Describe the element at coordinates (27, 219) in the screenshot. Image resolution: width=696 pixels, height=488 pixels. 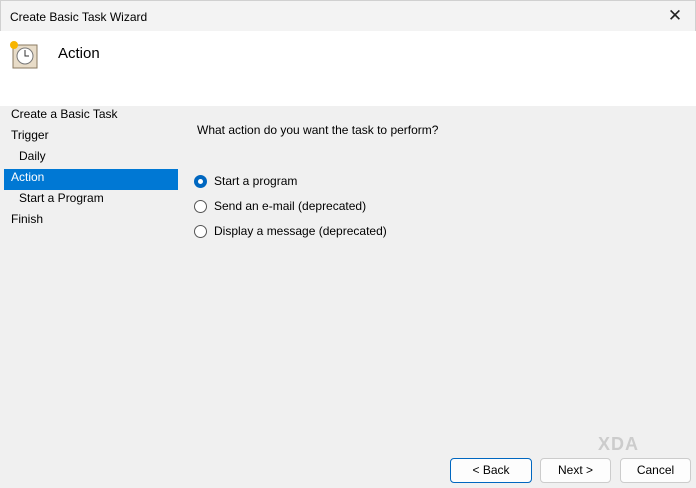
I see `step-finish: Finish` at that location.